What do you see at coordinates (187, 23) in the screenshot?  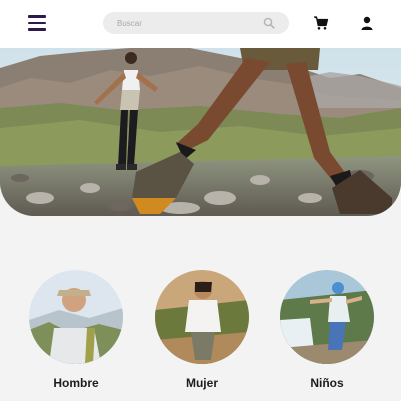 I see `search-input` at bounding box center [187, 23].